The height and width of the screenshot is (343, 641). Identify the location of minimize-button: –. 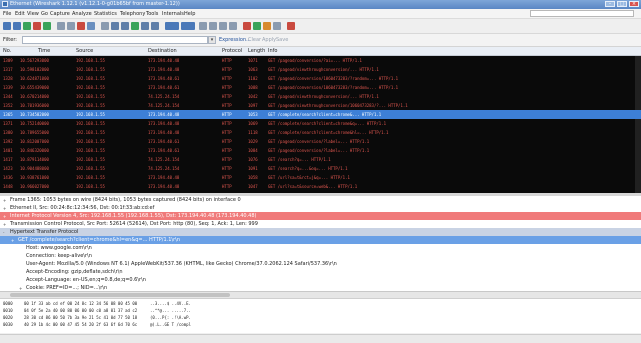
(610, 4).